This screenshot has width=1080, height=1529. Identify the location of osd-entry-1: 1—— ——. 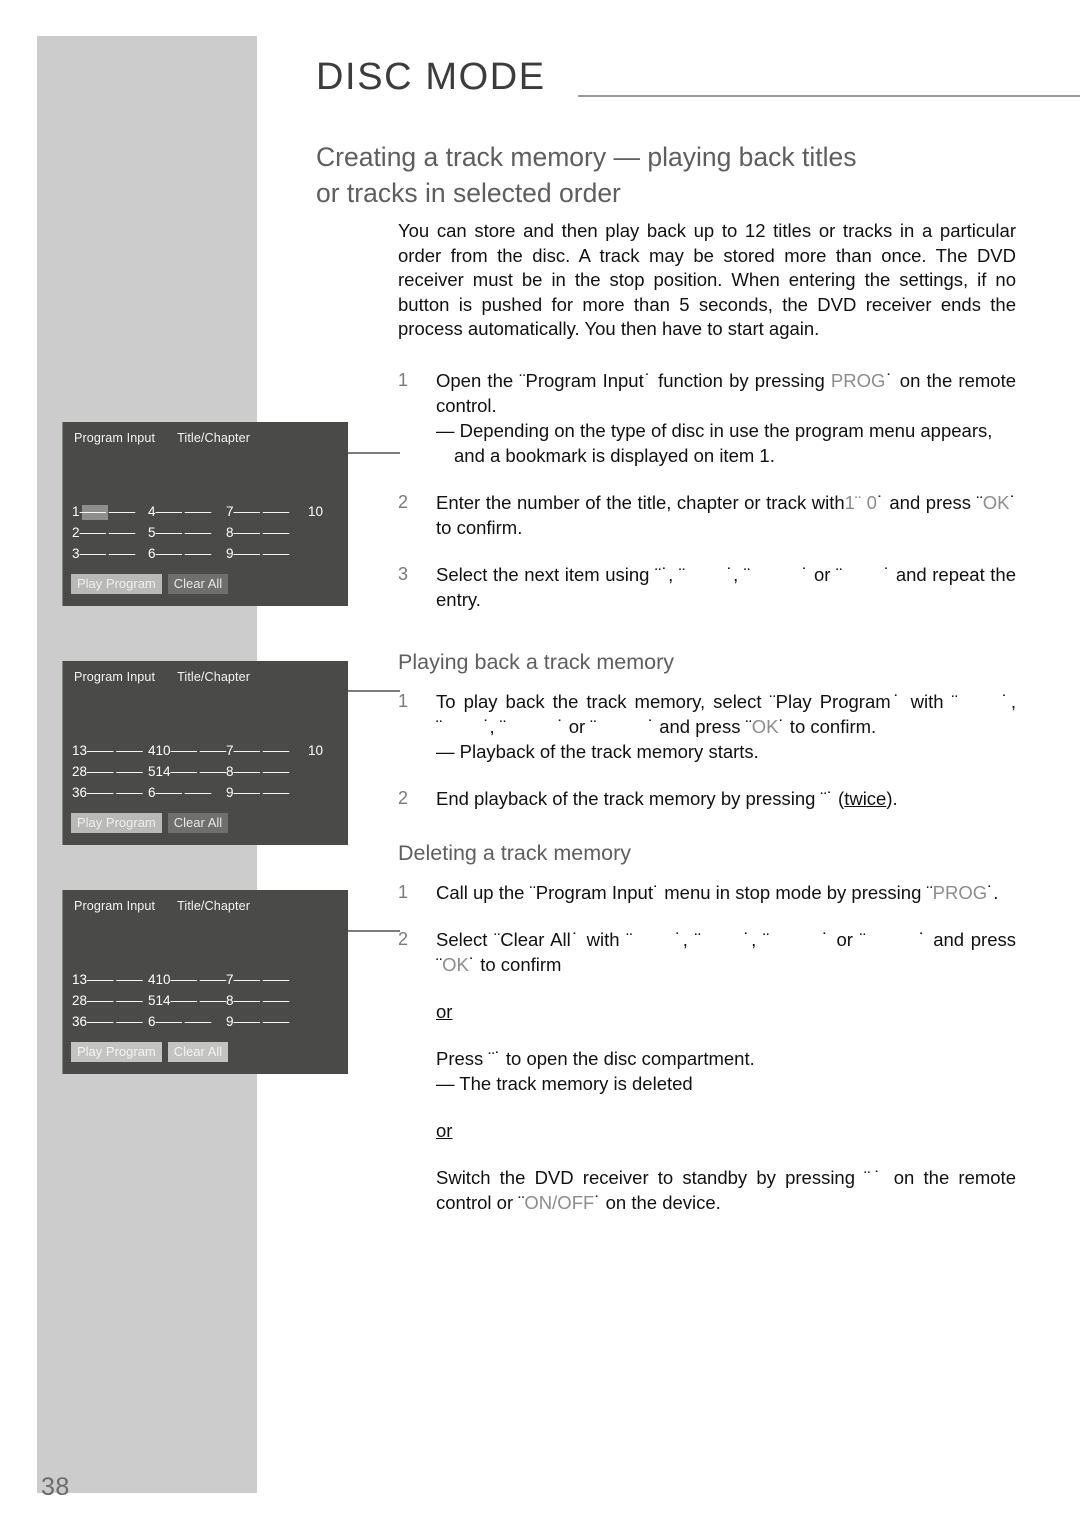
(104, 512).